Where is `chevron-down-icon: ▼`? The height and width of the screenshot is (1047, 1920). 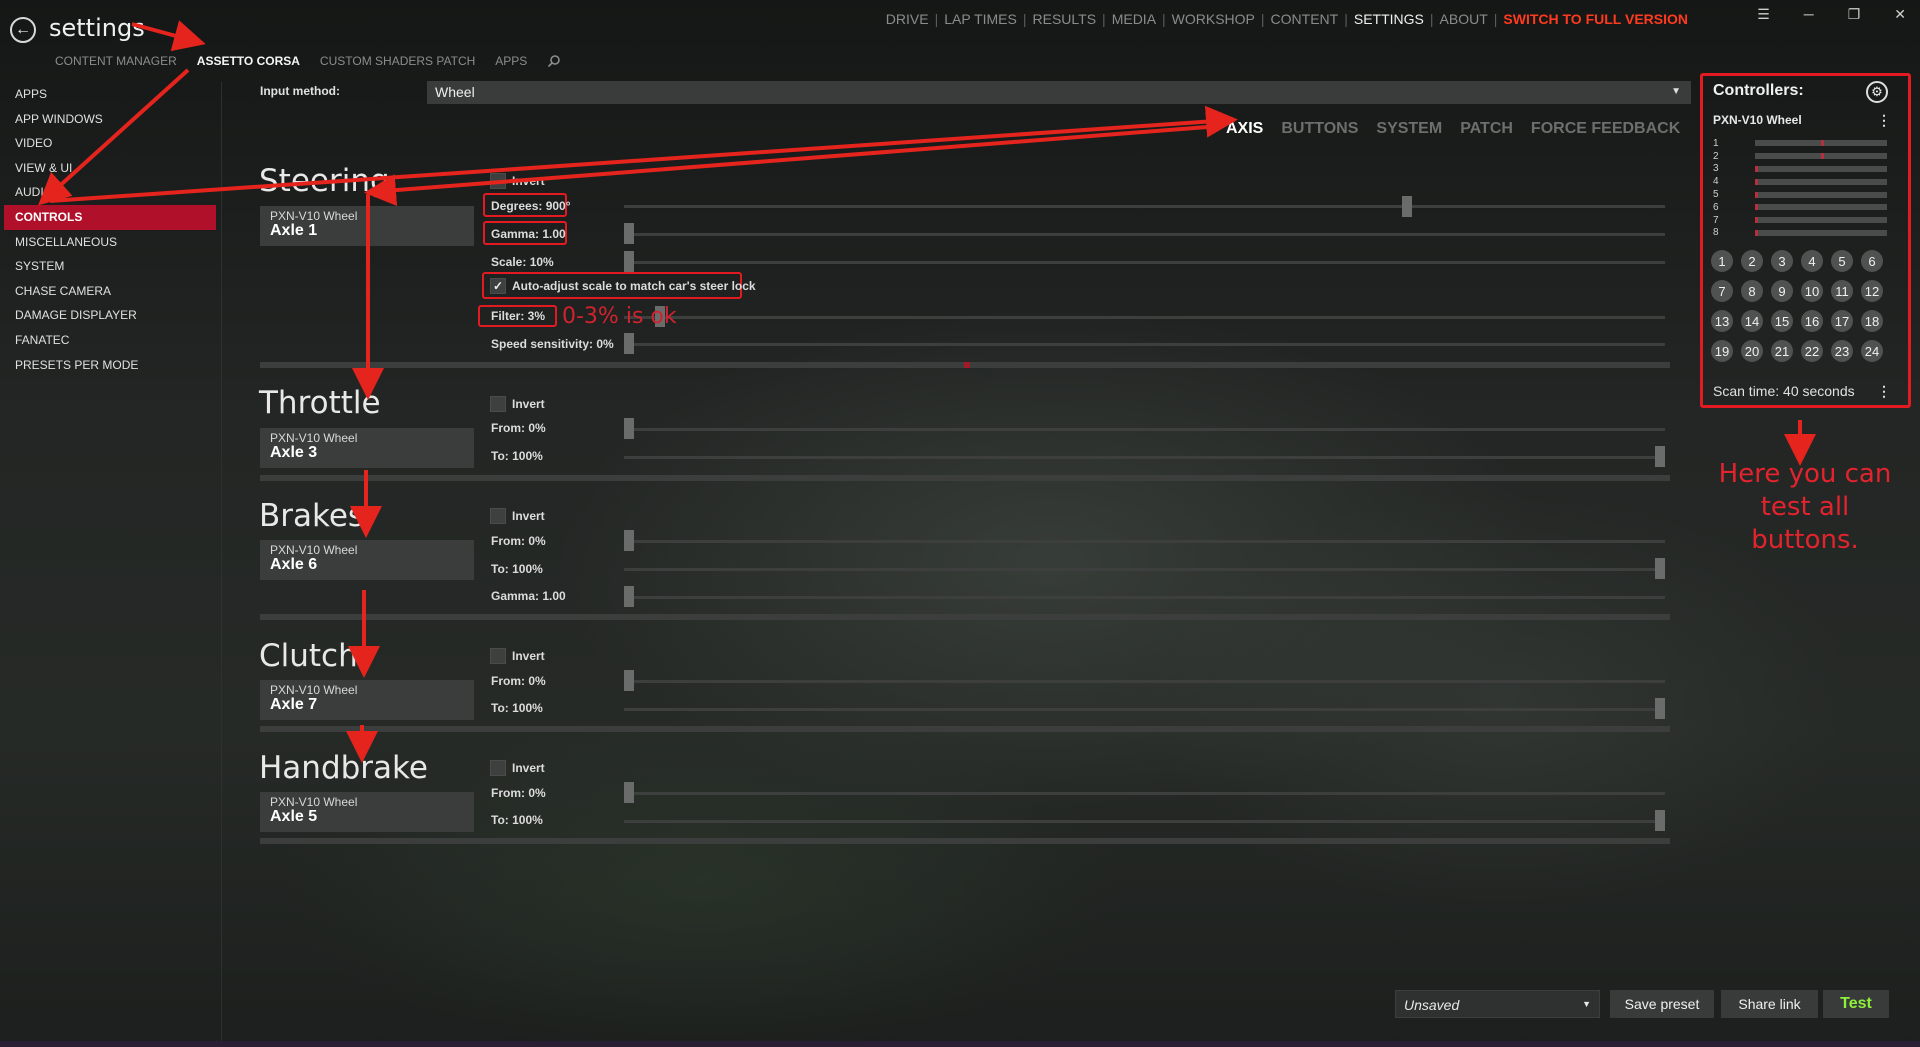 chevron-down-icon: ▼ is located at coordinates (1586, 1004).